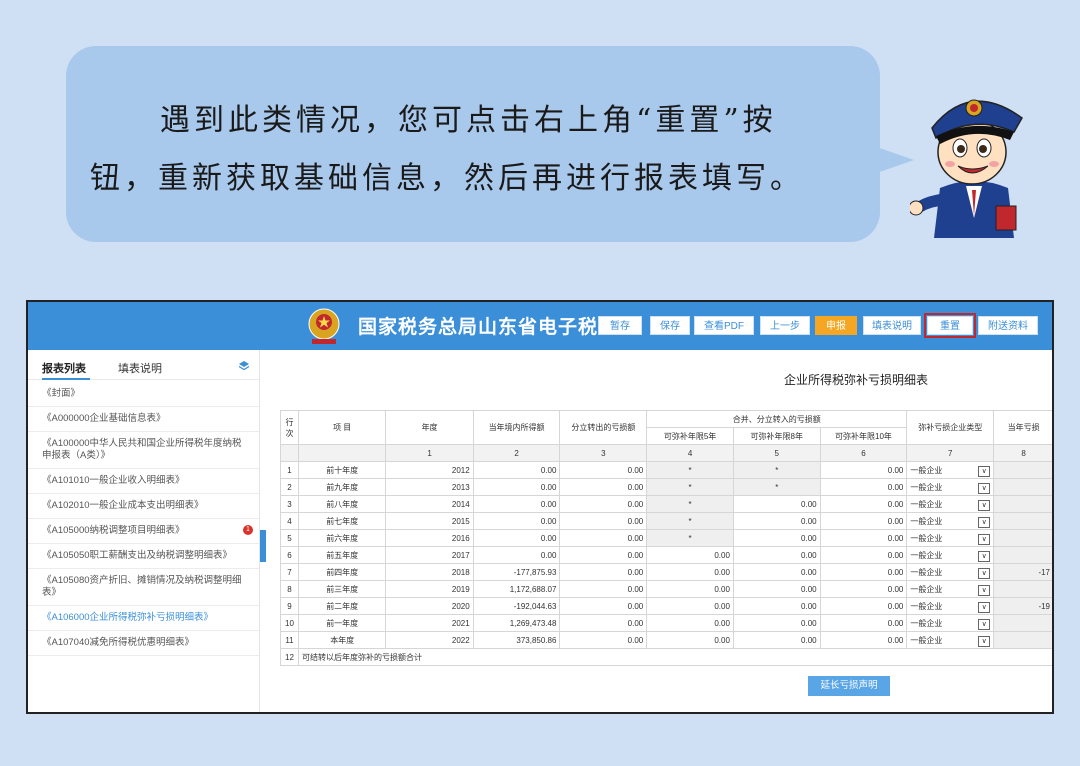 Image resolution: width=1080 pixels, height=766 pixels. What do you see at coordinates (143, 643) in the screenshot?
I see `sidebar-item-a107040: 《A107040减免所得税优惠明细表》` at bounding box center [143, 643].